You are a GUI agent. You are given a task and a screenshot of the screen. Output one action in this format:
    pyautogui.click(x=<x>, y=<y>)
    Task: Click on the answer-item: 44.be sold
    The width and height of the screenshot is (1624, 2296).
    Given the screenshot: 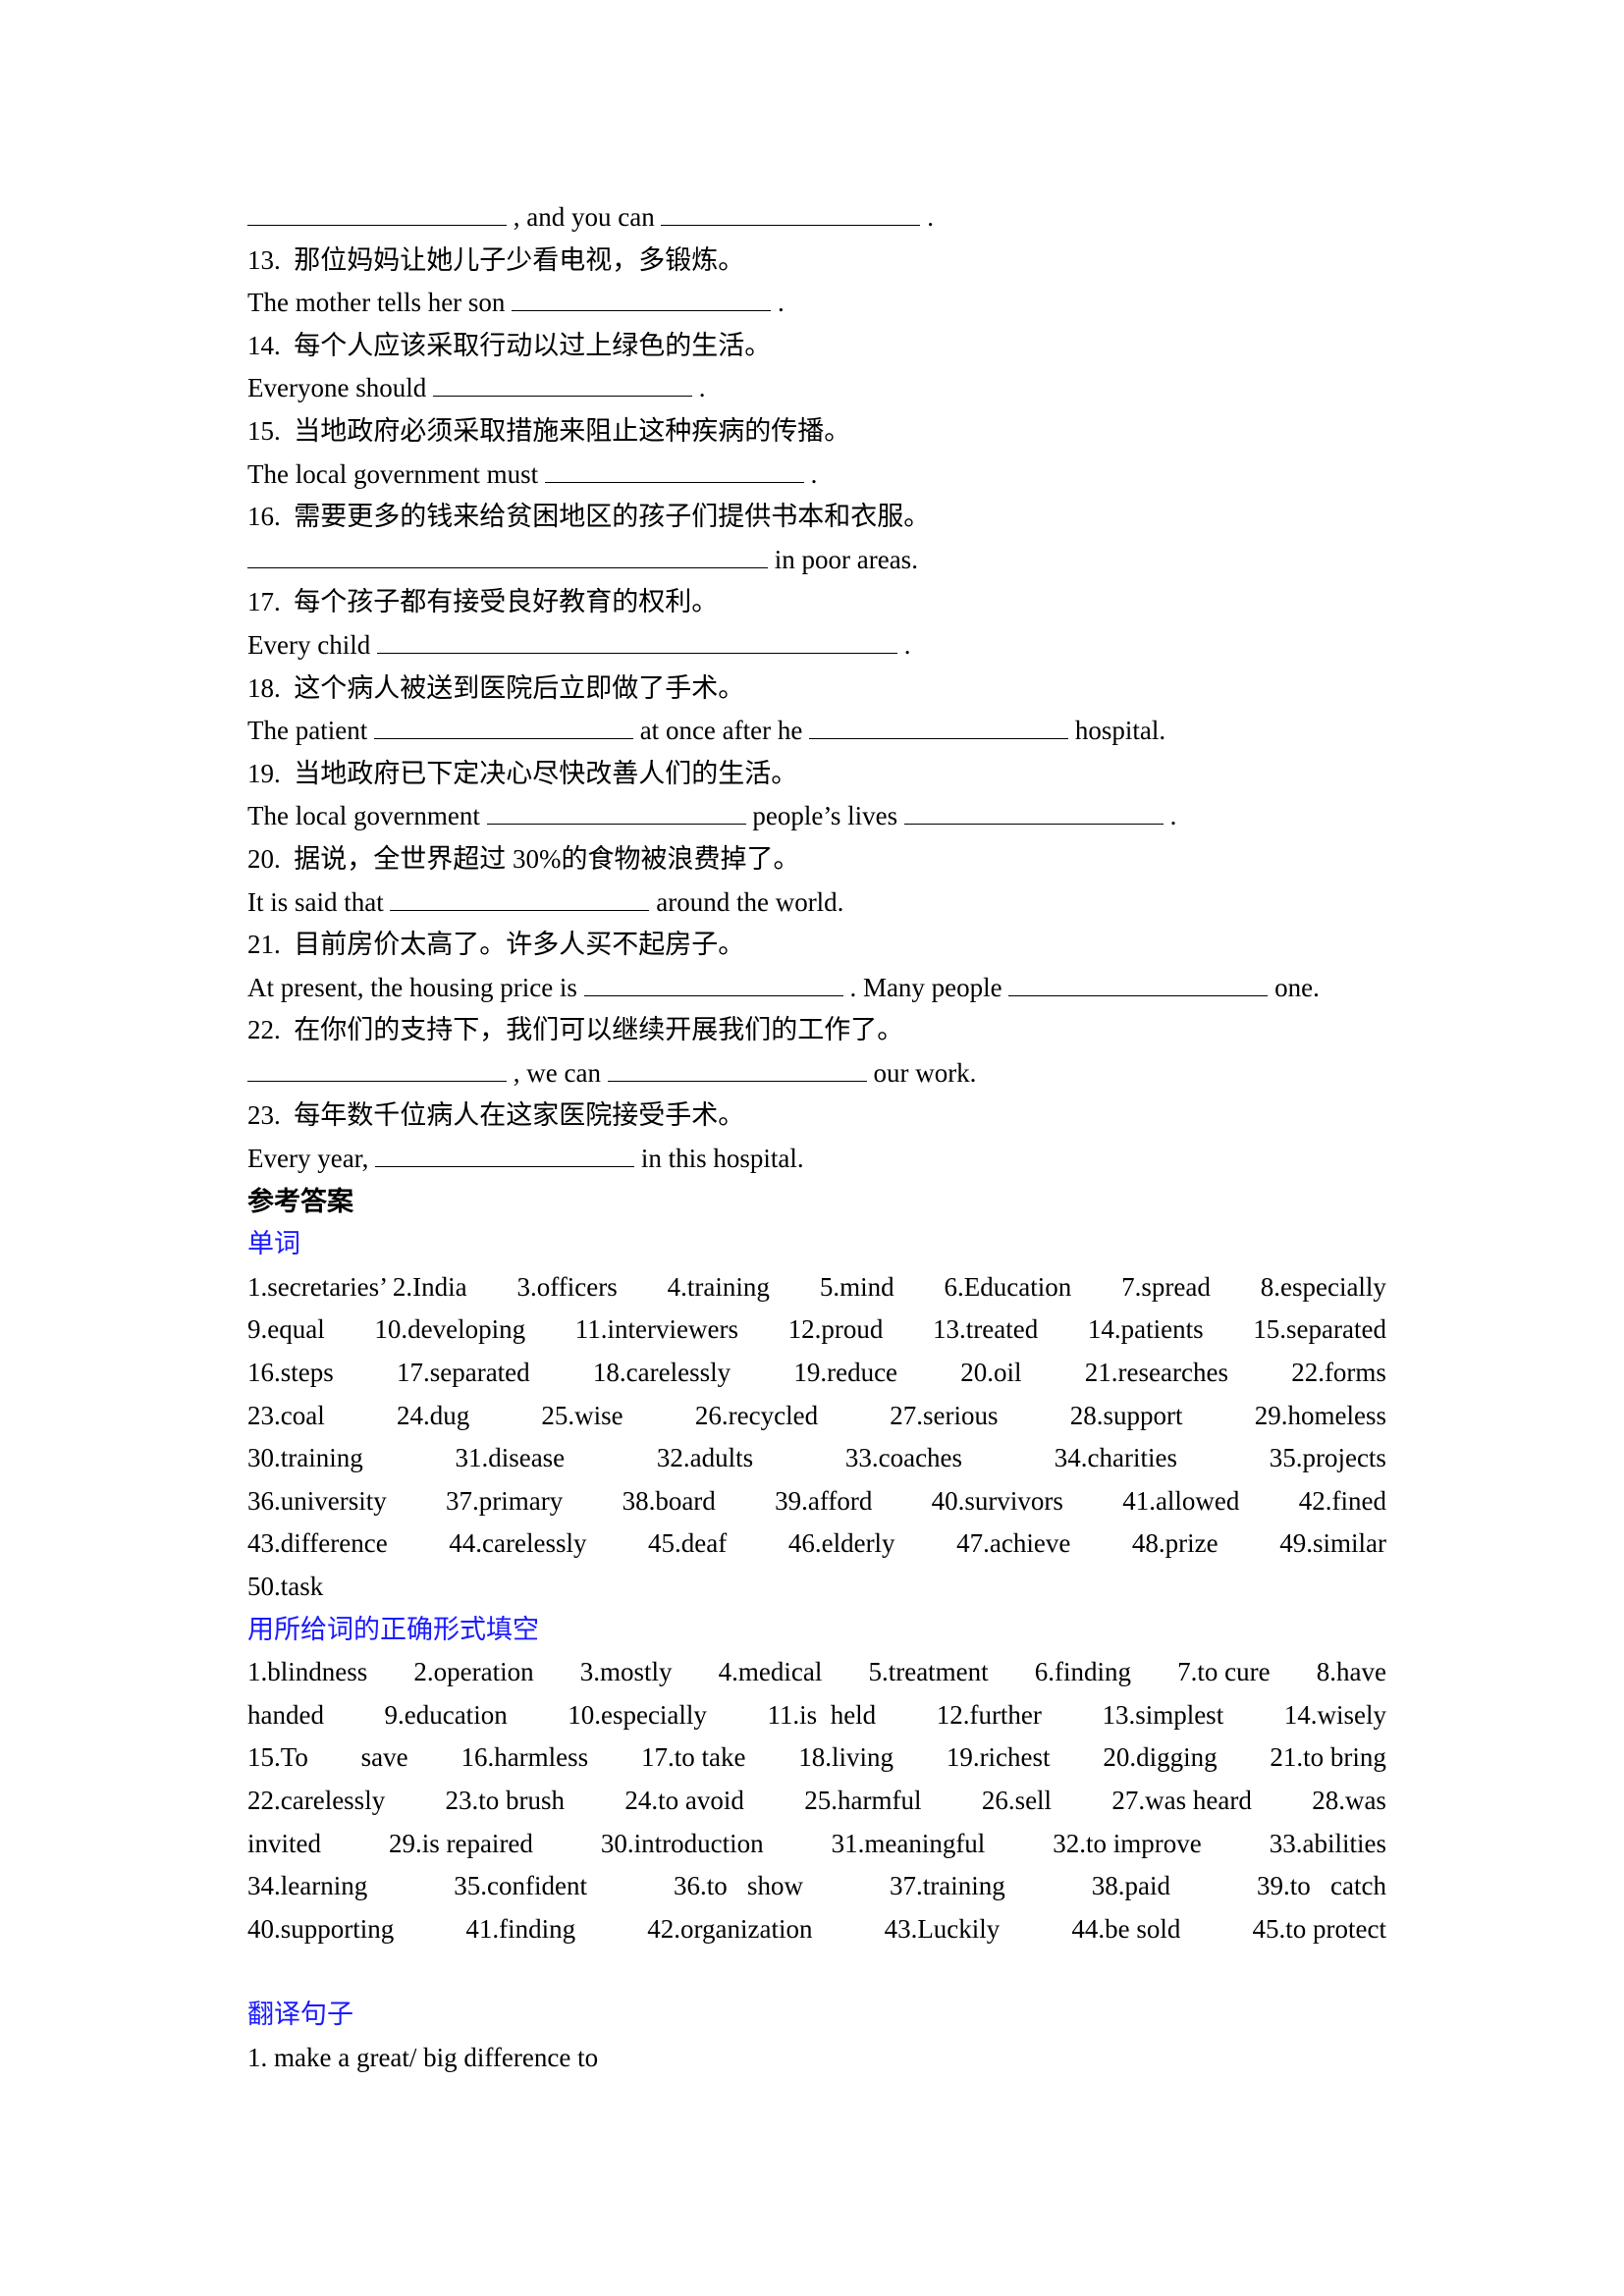 What is the action you would take?
    pyautogui.click(x=1126, y=1928)
    